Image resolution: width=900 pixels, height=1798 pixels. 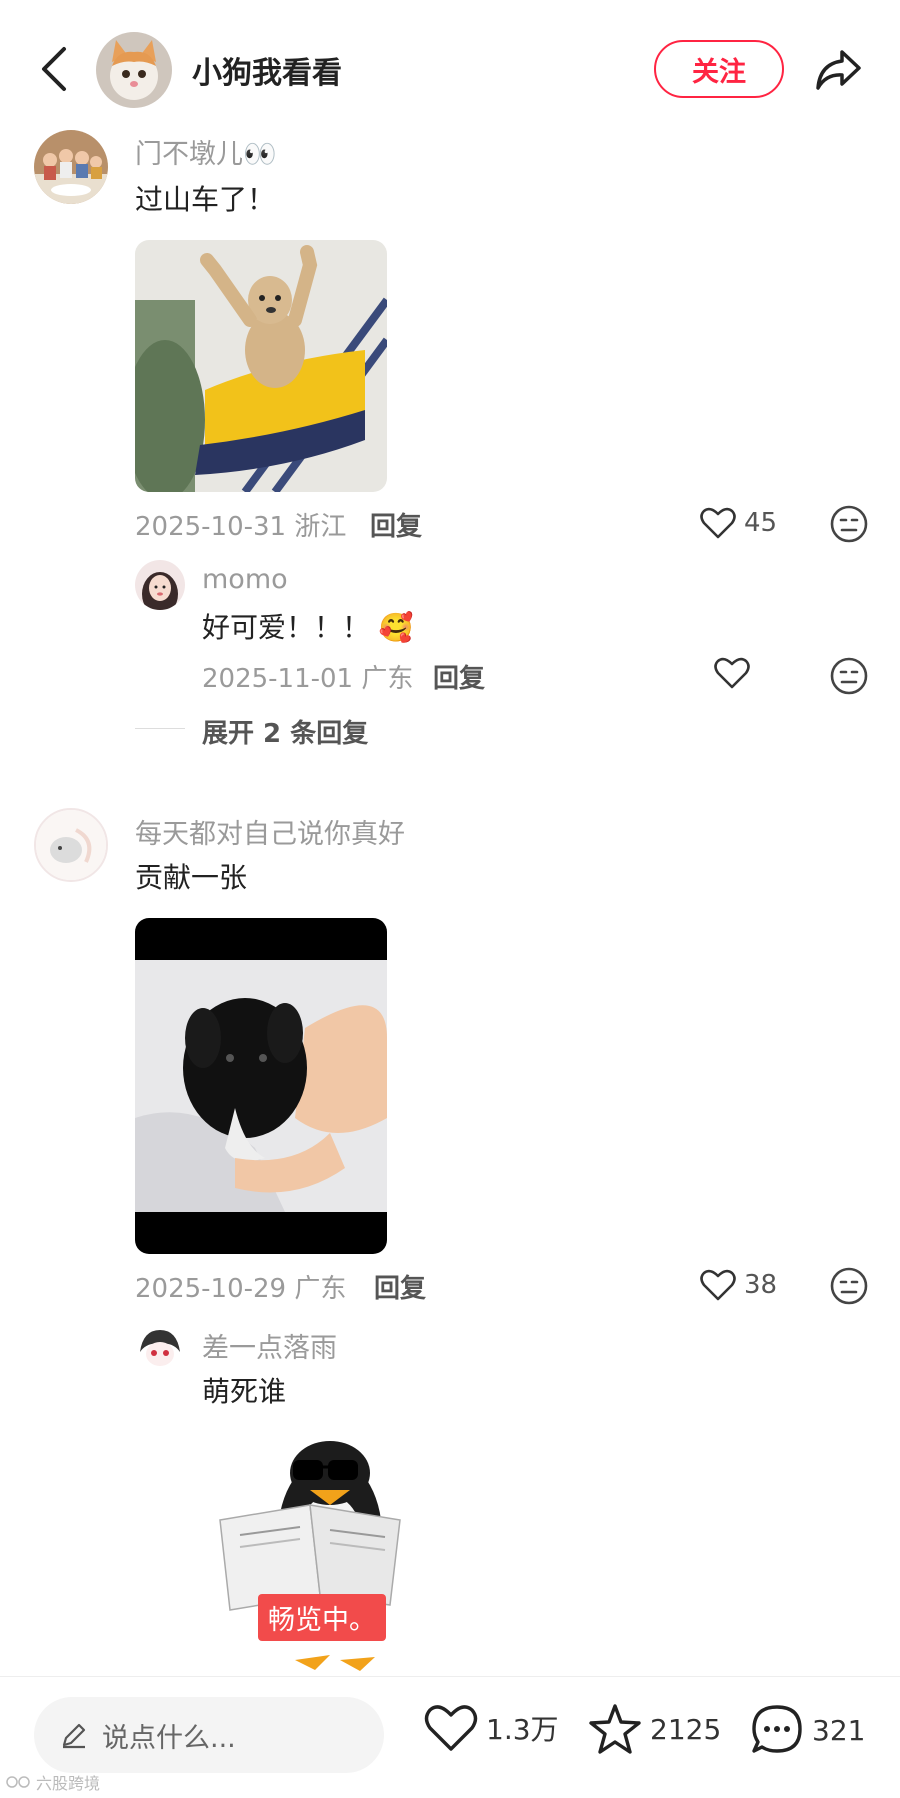 What do you see at coordinates (285, 731) in the screenshot?
I see `expand-replies-button: 展开 2 条回复` at bounding box center [285, 731].